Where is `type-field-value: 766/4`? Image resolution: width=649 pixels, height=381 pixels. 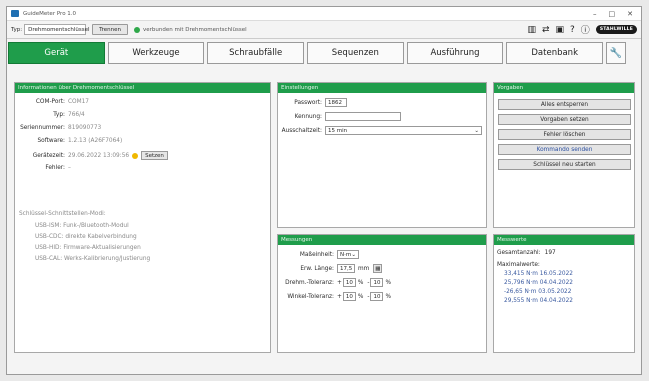
type-field-value: 766/4 is located at coordinates (76, 115).